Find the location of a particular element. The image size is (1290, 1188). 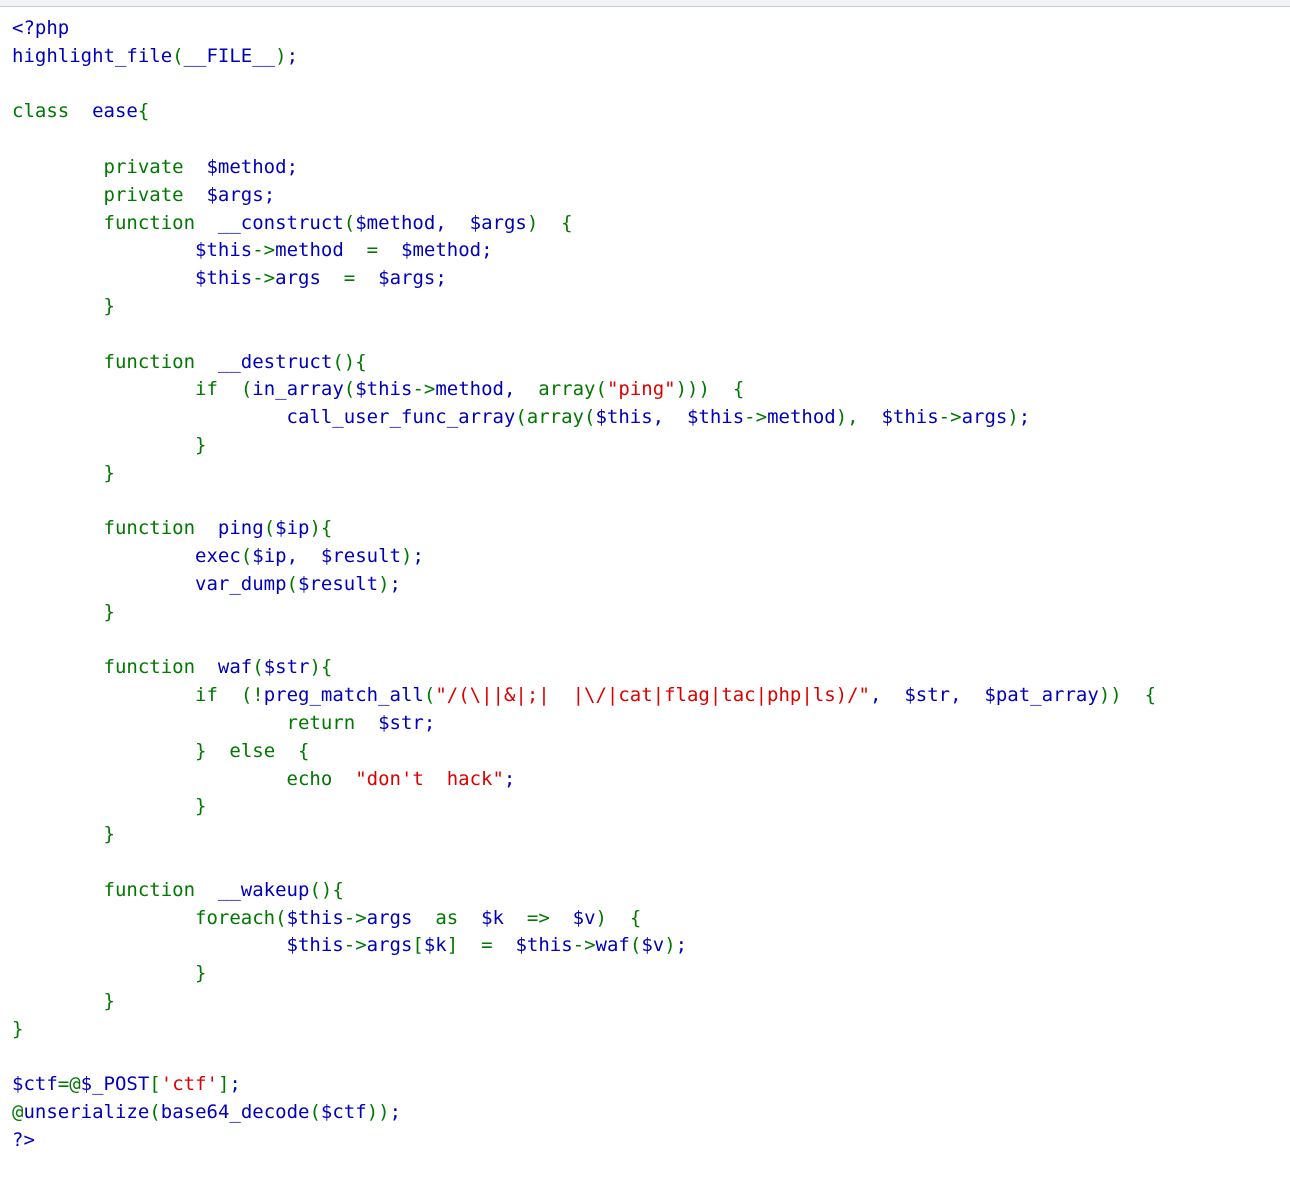

code-token-def: method is located at coordinates (469, 389).